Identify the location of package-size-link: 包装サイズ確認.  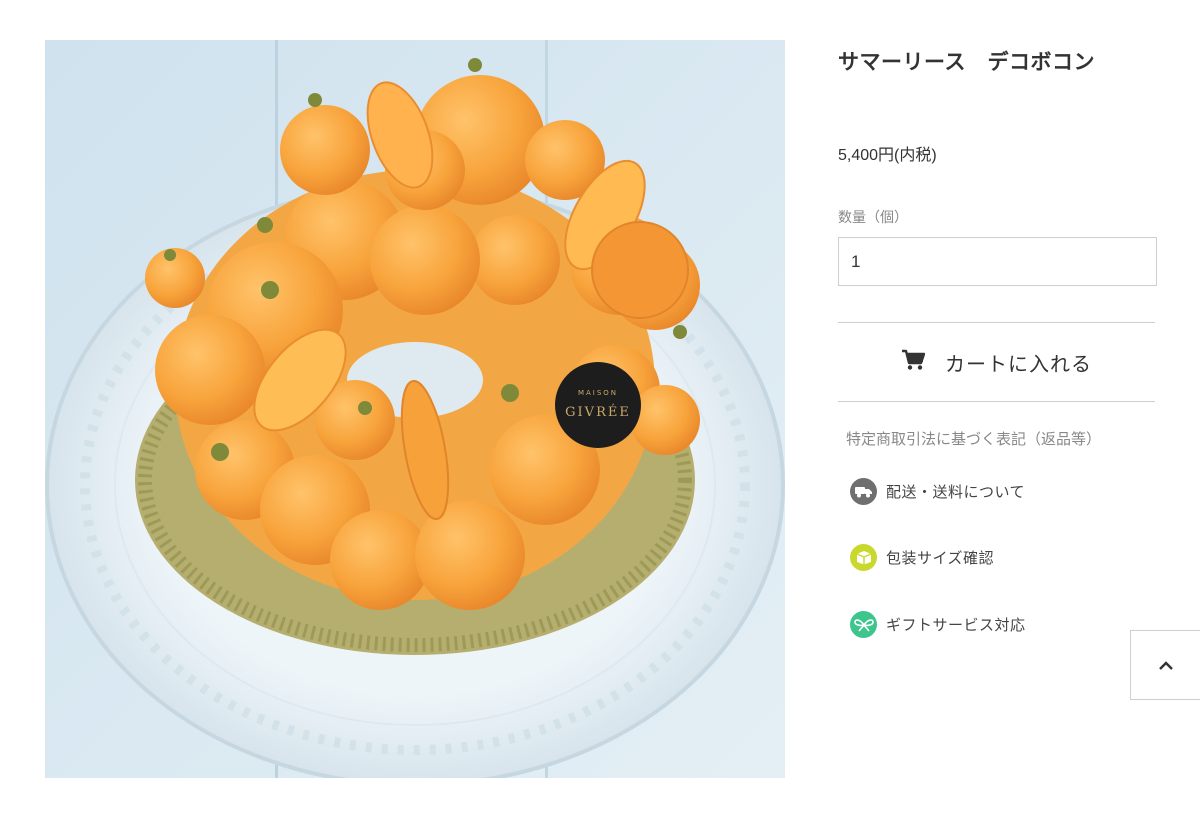
(922, 557).